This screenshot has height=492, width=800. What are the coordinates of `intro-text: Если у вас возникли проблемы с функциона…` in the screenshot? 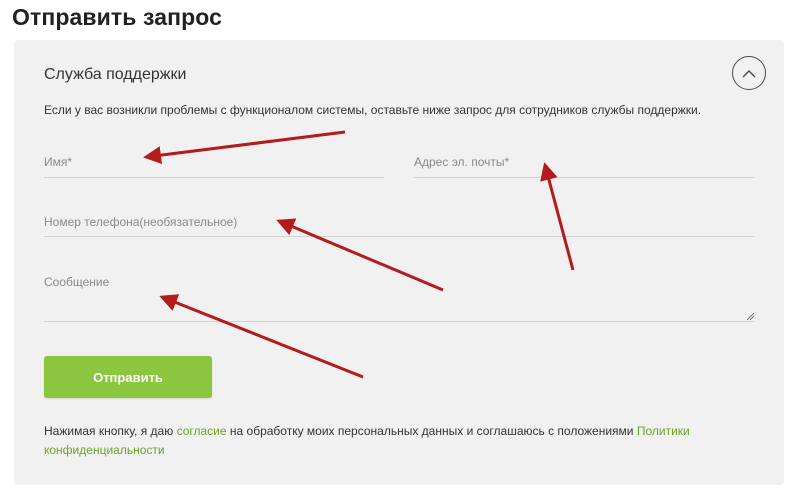 It's located at (373, 110).